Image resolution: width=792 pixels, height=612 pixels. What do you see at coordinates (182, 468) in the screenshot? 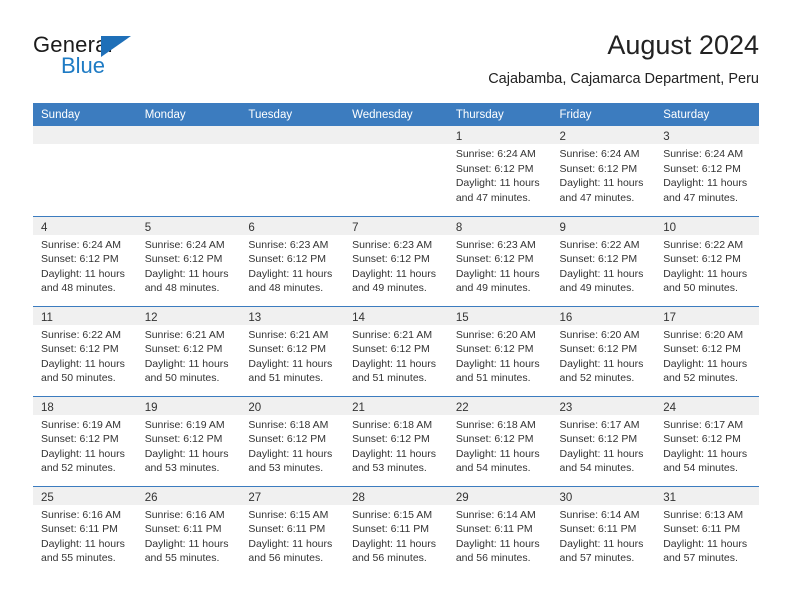
I see `daylight-text-line2: and 53 minutes.` at bounding box center [182, 468].